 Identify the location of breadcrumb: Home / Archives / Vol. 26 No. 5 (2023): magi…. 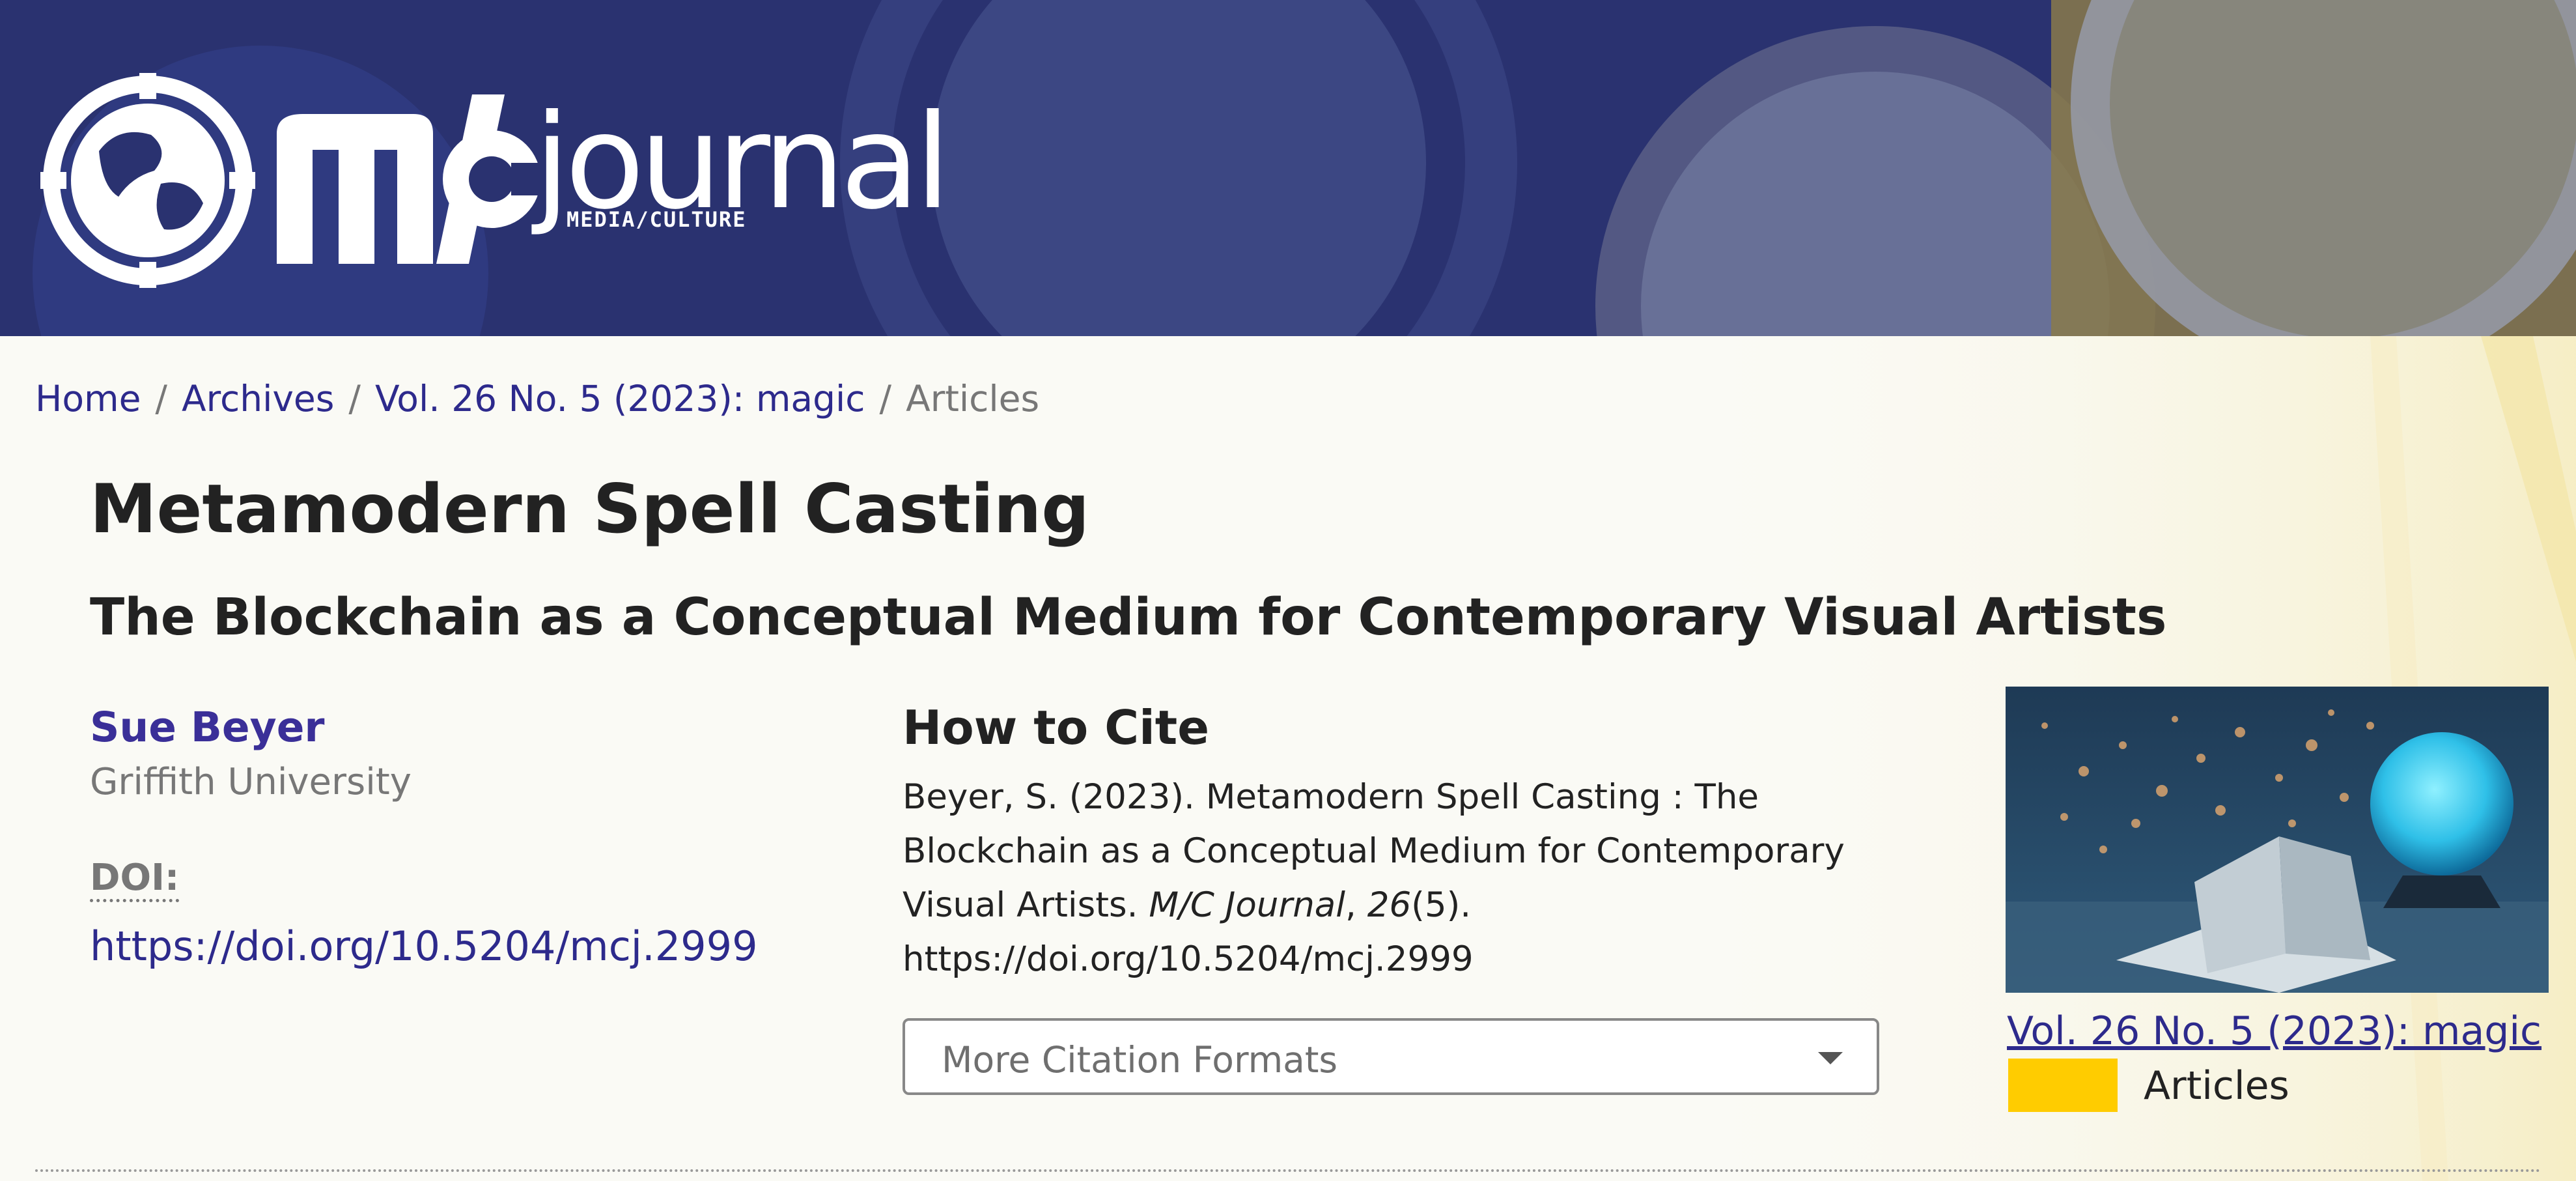
(537, 399).